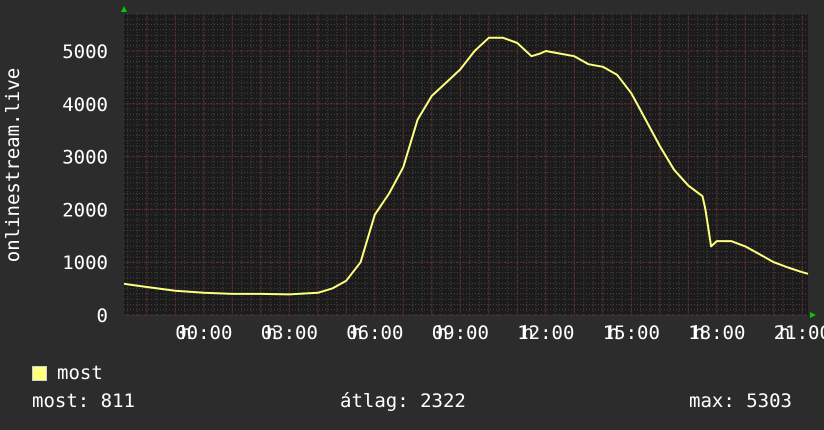  I want to click on y-tick-label: 2000, so click(85, 210).